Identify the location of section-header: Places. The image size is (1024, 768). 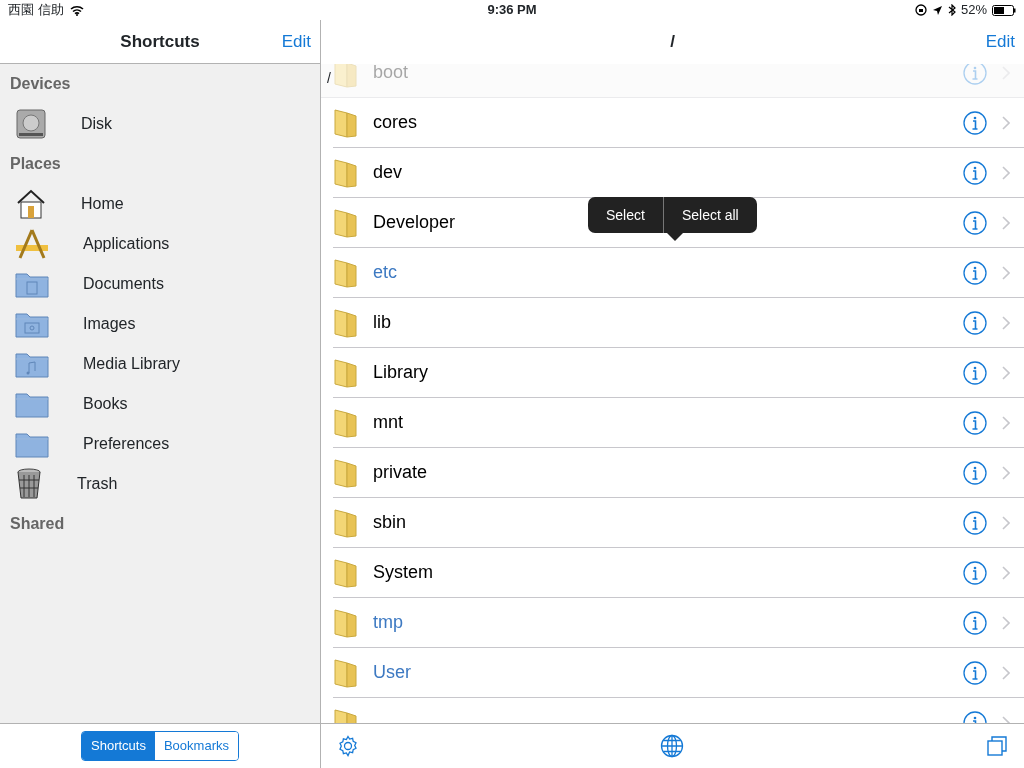
(35, 164).